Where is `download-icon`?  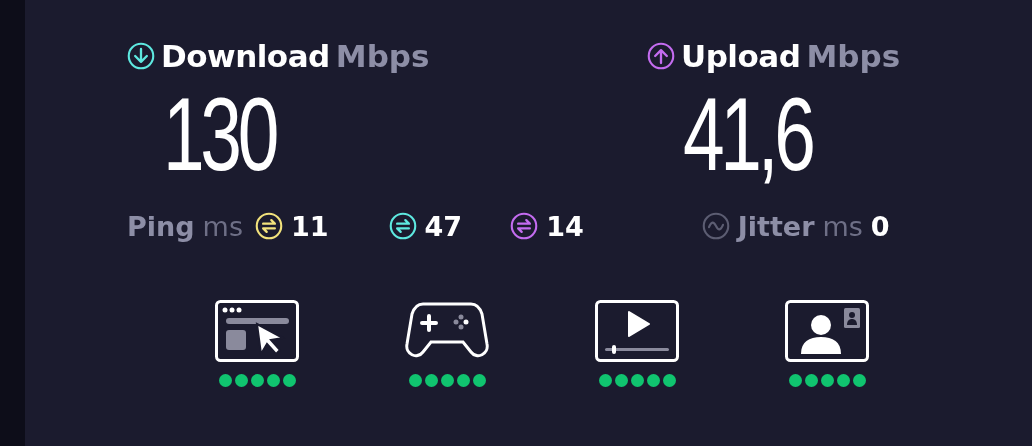
download-icon is located at coordinates (141, 56).